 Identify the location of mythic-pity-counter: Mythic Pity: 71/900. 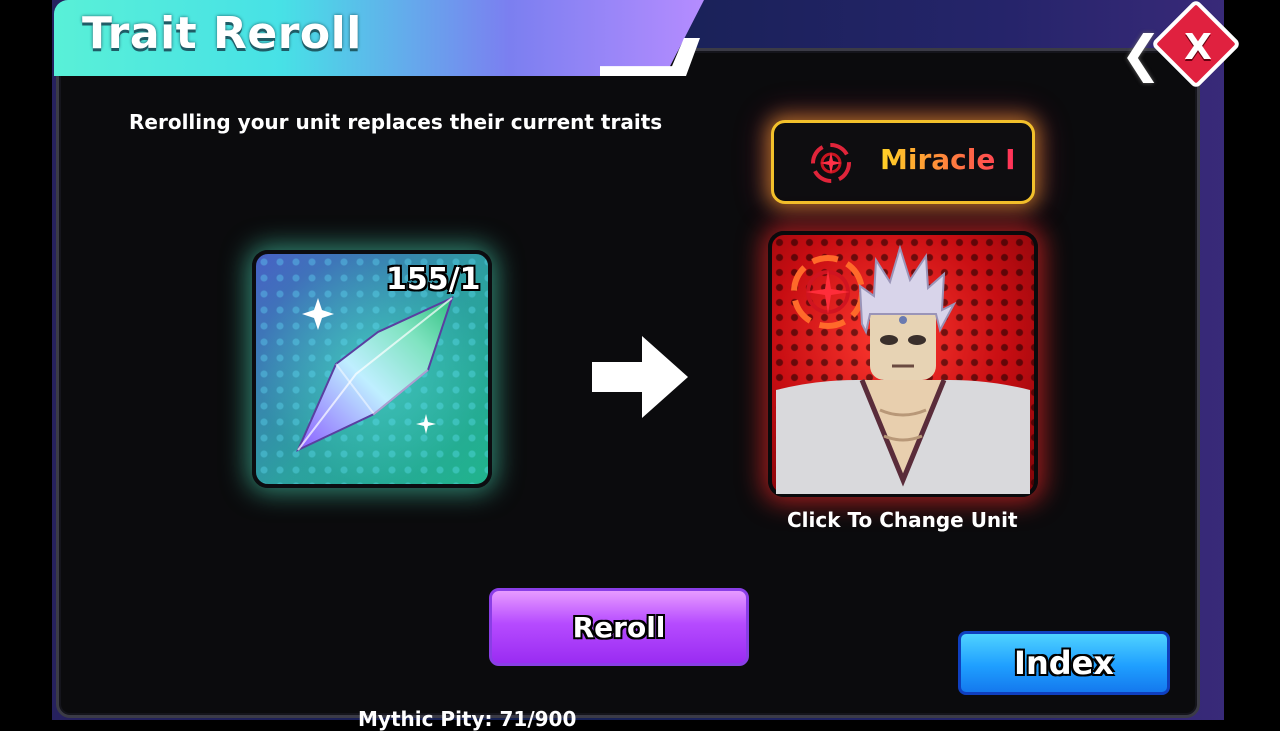
(467, 719).